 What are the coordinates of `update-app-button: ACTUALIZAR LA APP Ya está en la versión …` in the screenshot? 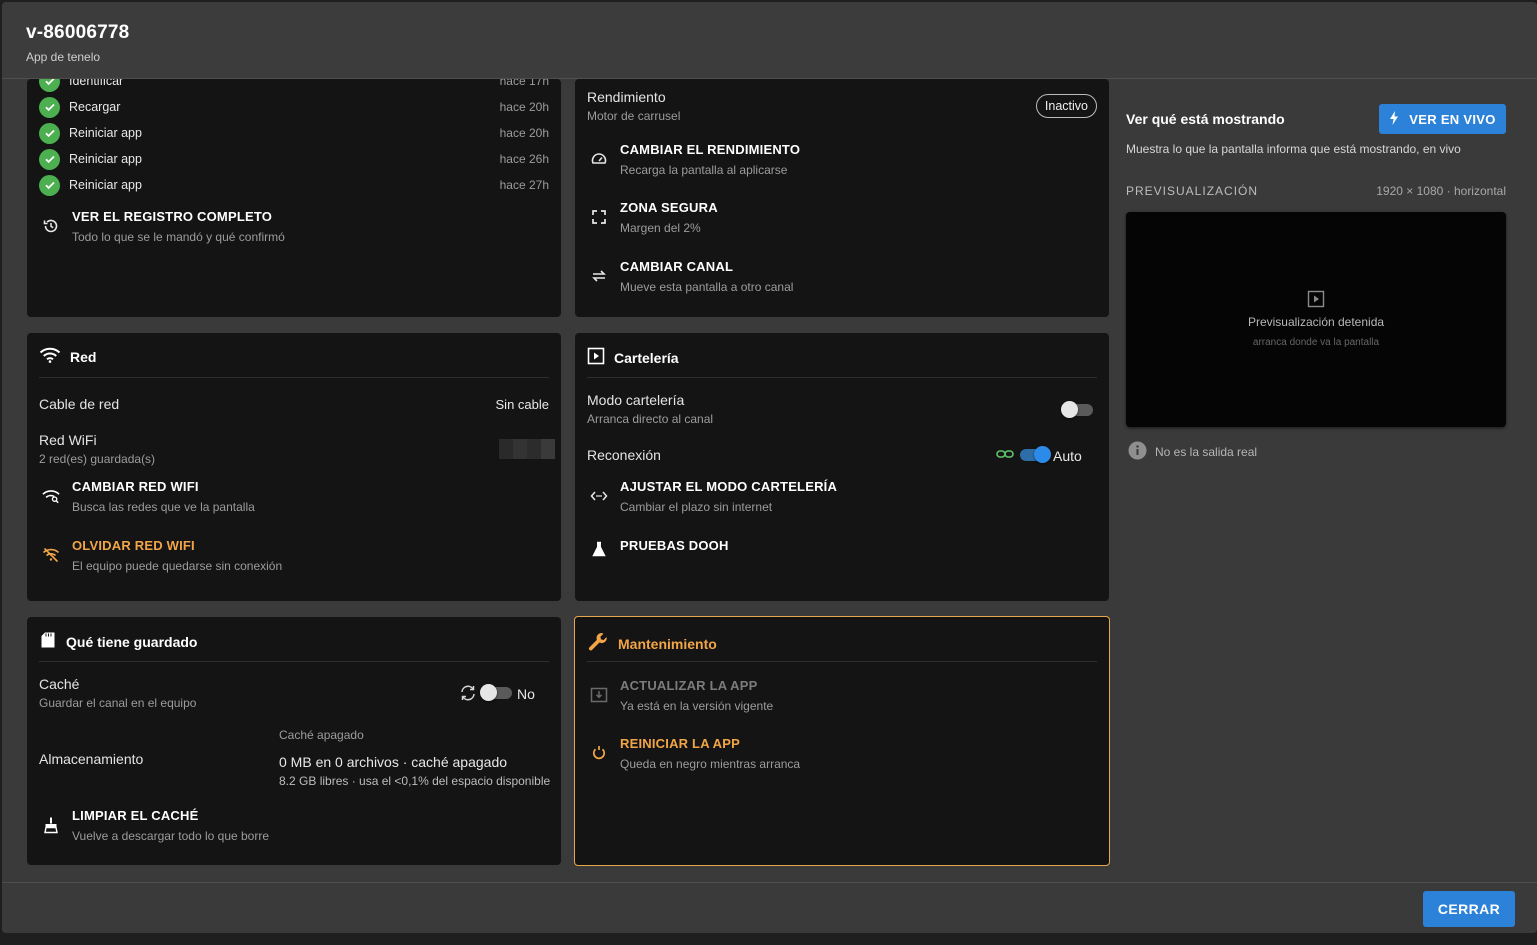 It's located at (681, 695).